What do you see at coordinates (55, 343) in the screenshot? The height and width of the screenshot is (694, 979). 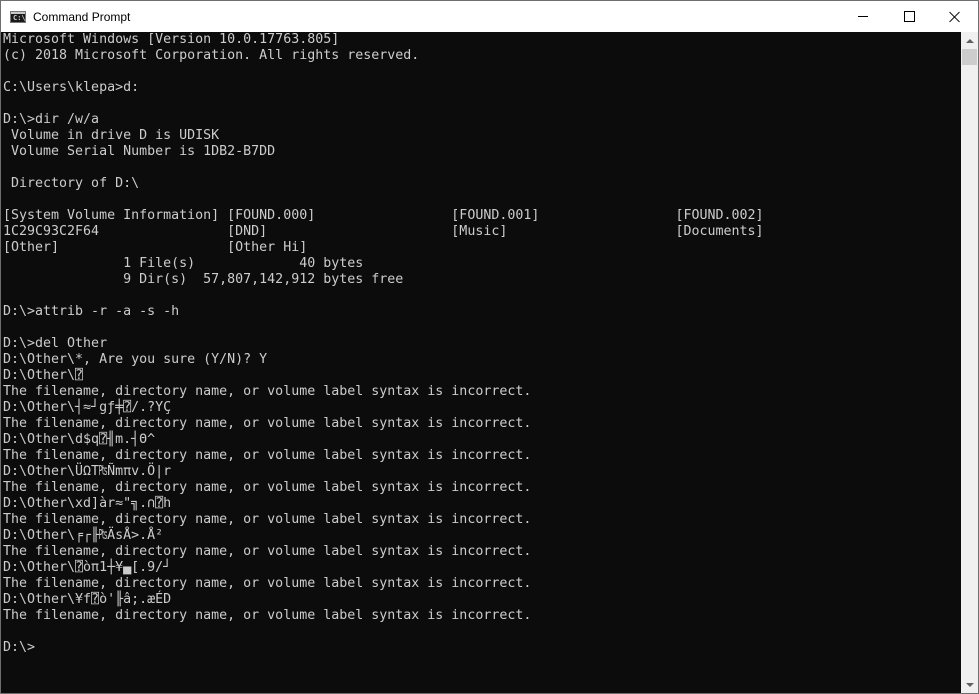 I see `console-line: D:\>del Other` at bounding box center [55, 343].